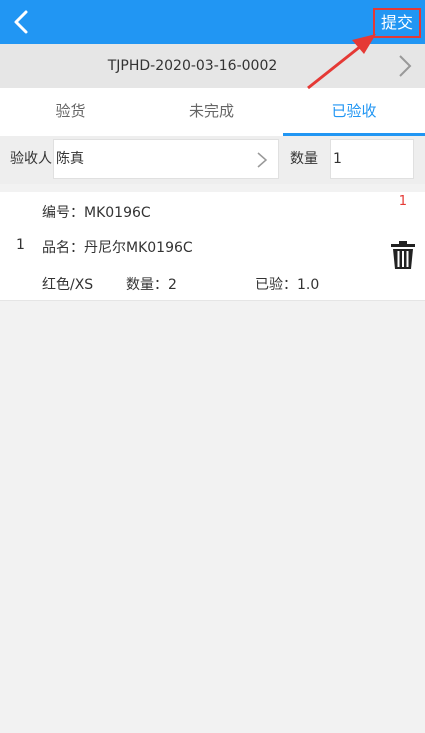 This screenshot has height=733, width=425. Describe the element at coordinates (31, 159) in the screenshot. I see `inspector-label: 验收人` at that location.